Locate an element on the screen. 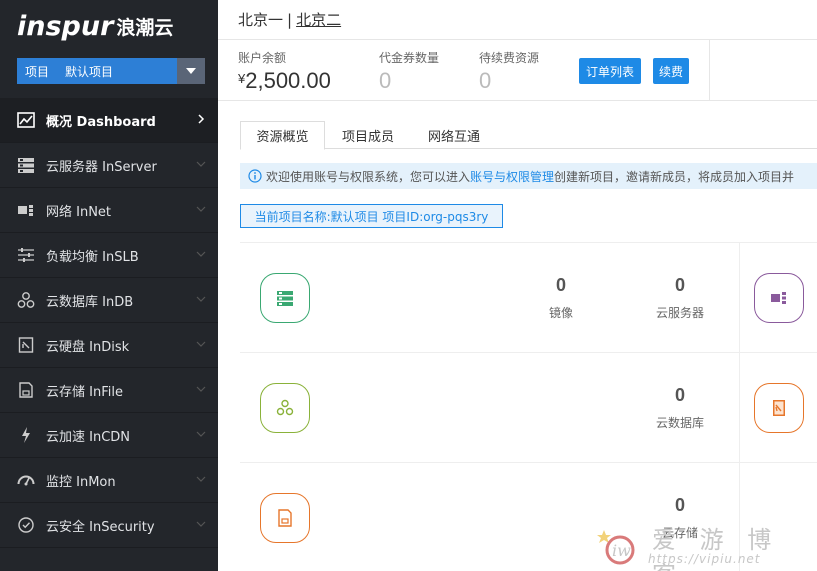 This screenshot has width=817, height=571. disk-icon is located at coordinates (26, 345).